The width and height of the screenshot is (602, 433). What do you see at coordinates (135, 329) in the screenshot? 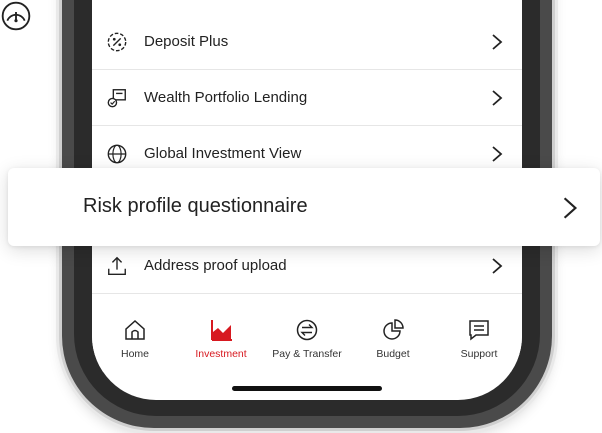
I see `home-icon` at bounding box center [135, 329].